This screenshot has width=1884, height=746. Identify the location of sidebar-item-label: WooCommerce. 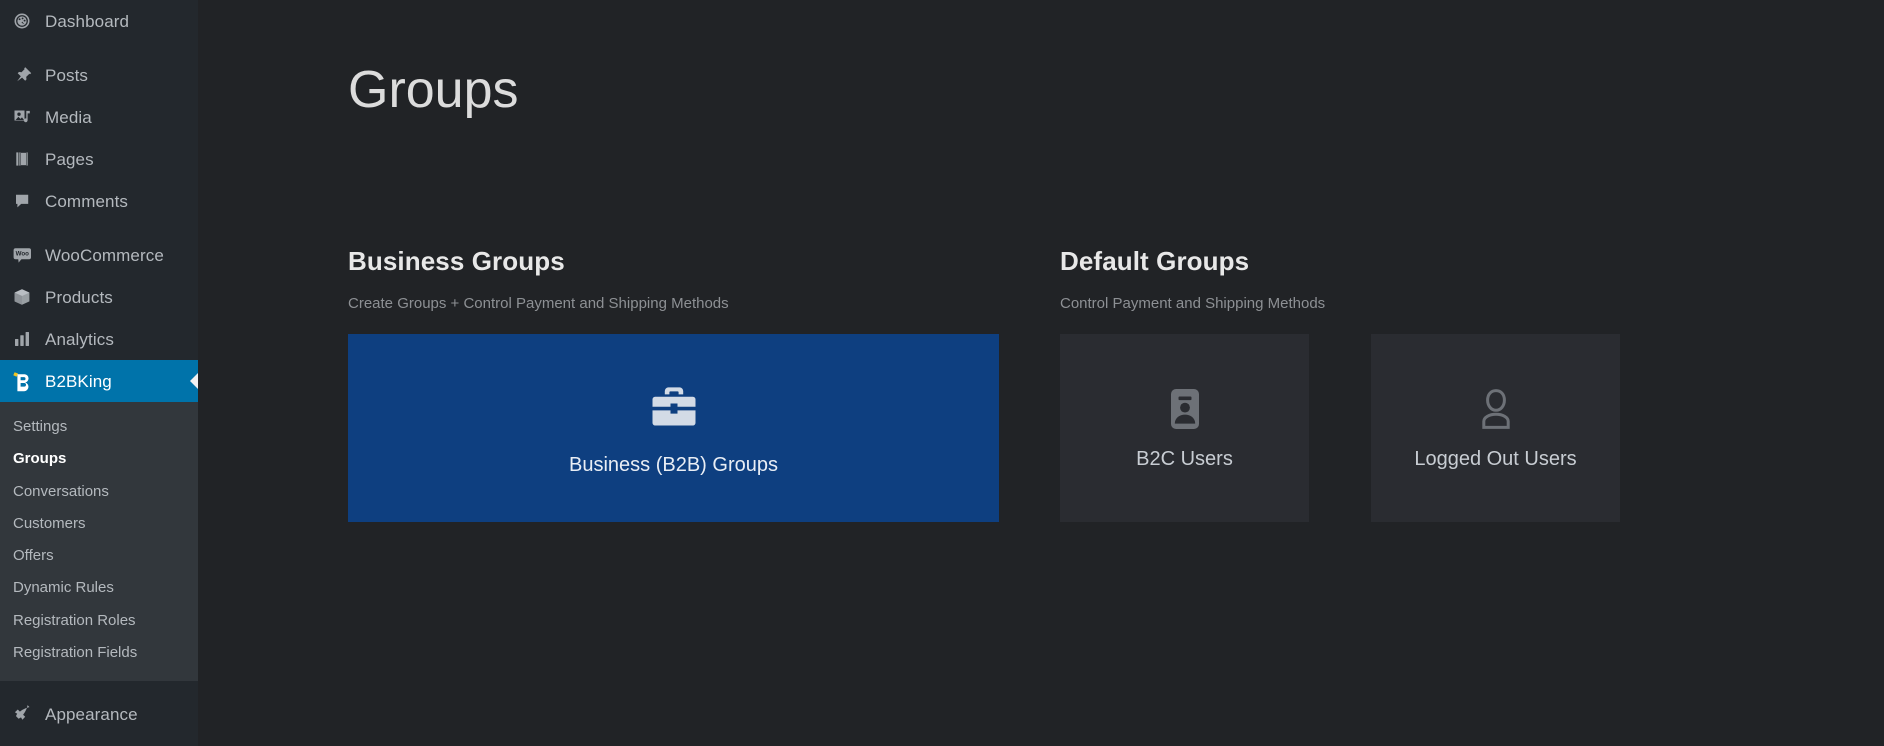
(104, 255).